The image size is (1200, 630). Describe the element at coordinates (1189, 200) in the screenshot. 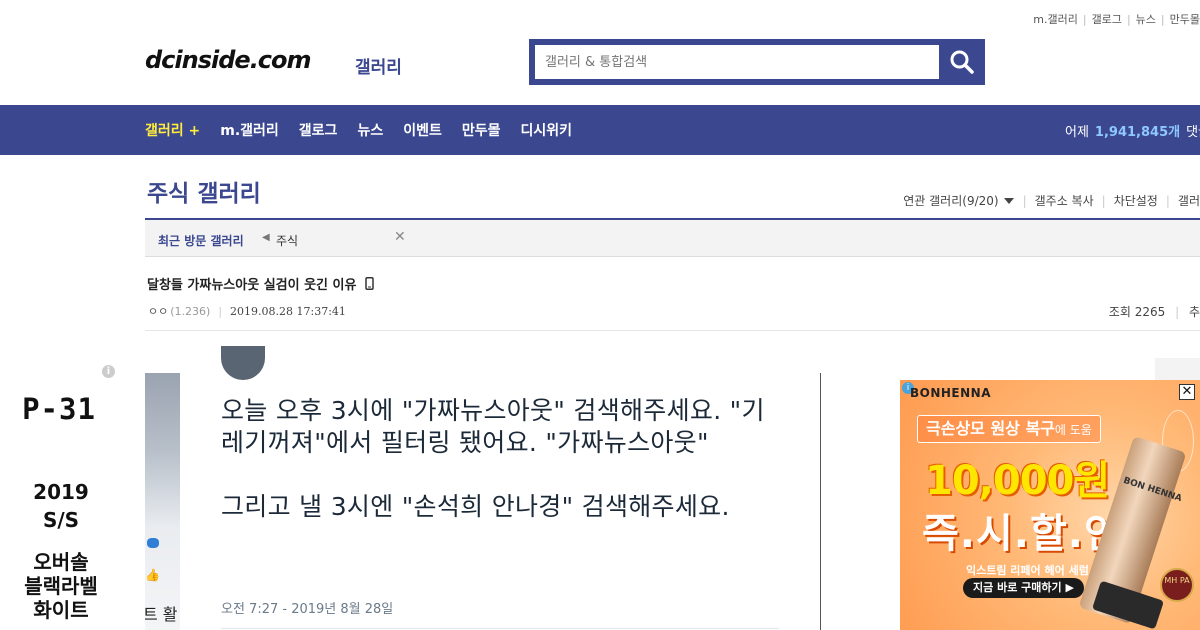

I see `gallery-more-button: 갤러` at that location.